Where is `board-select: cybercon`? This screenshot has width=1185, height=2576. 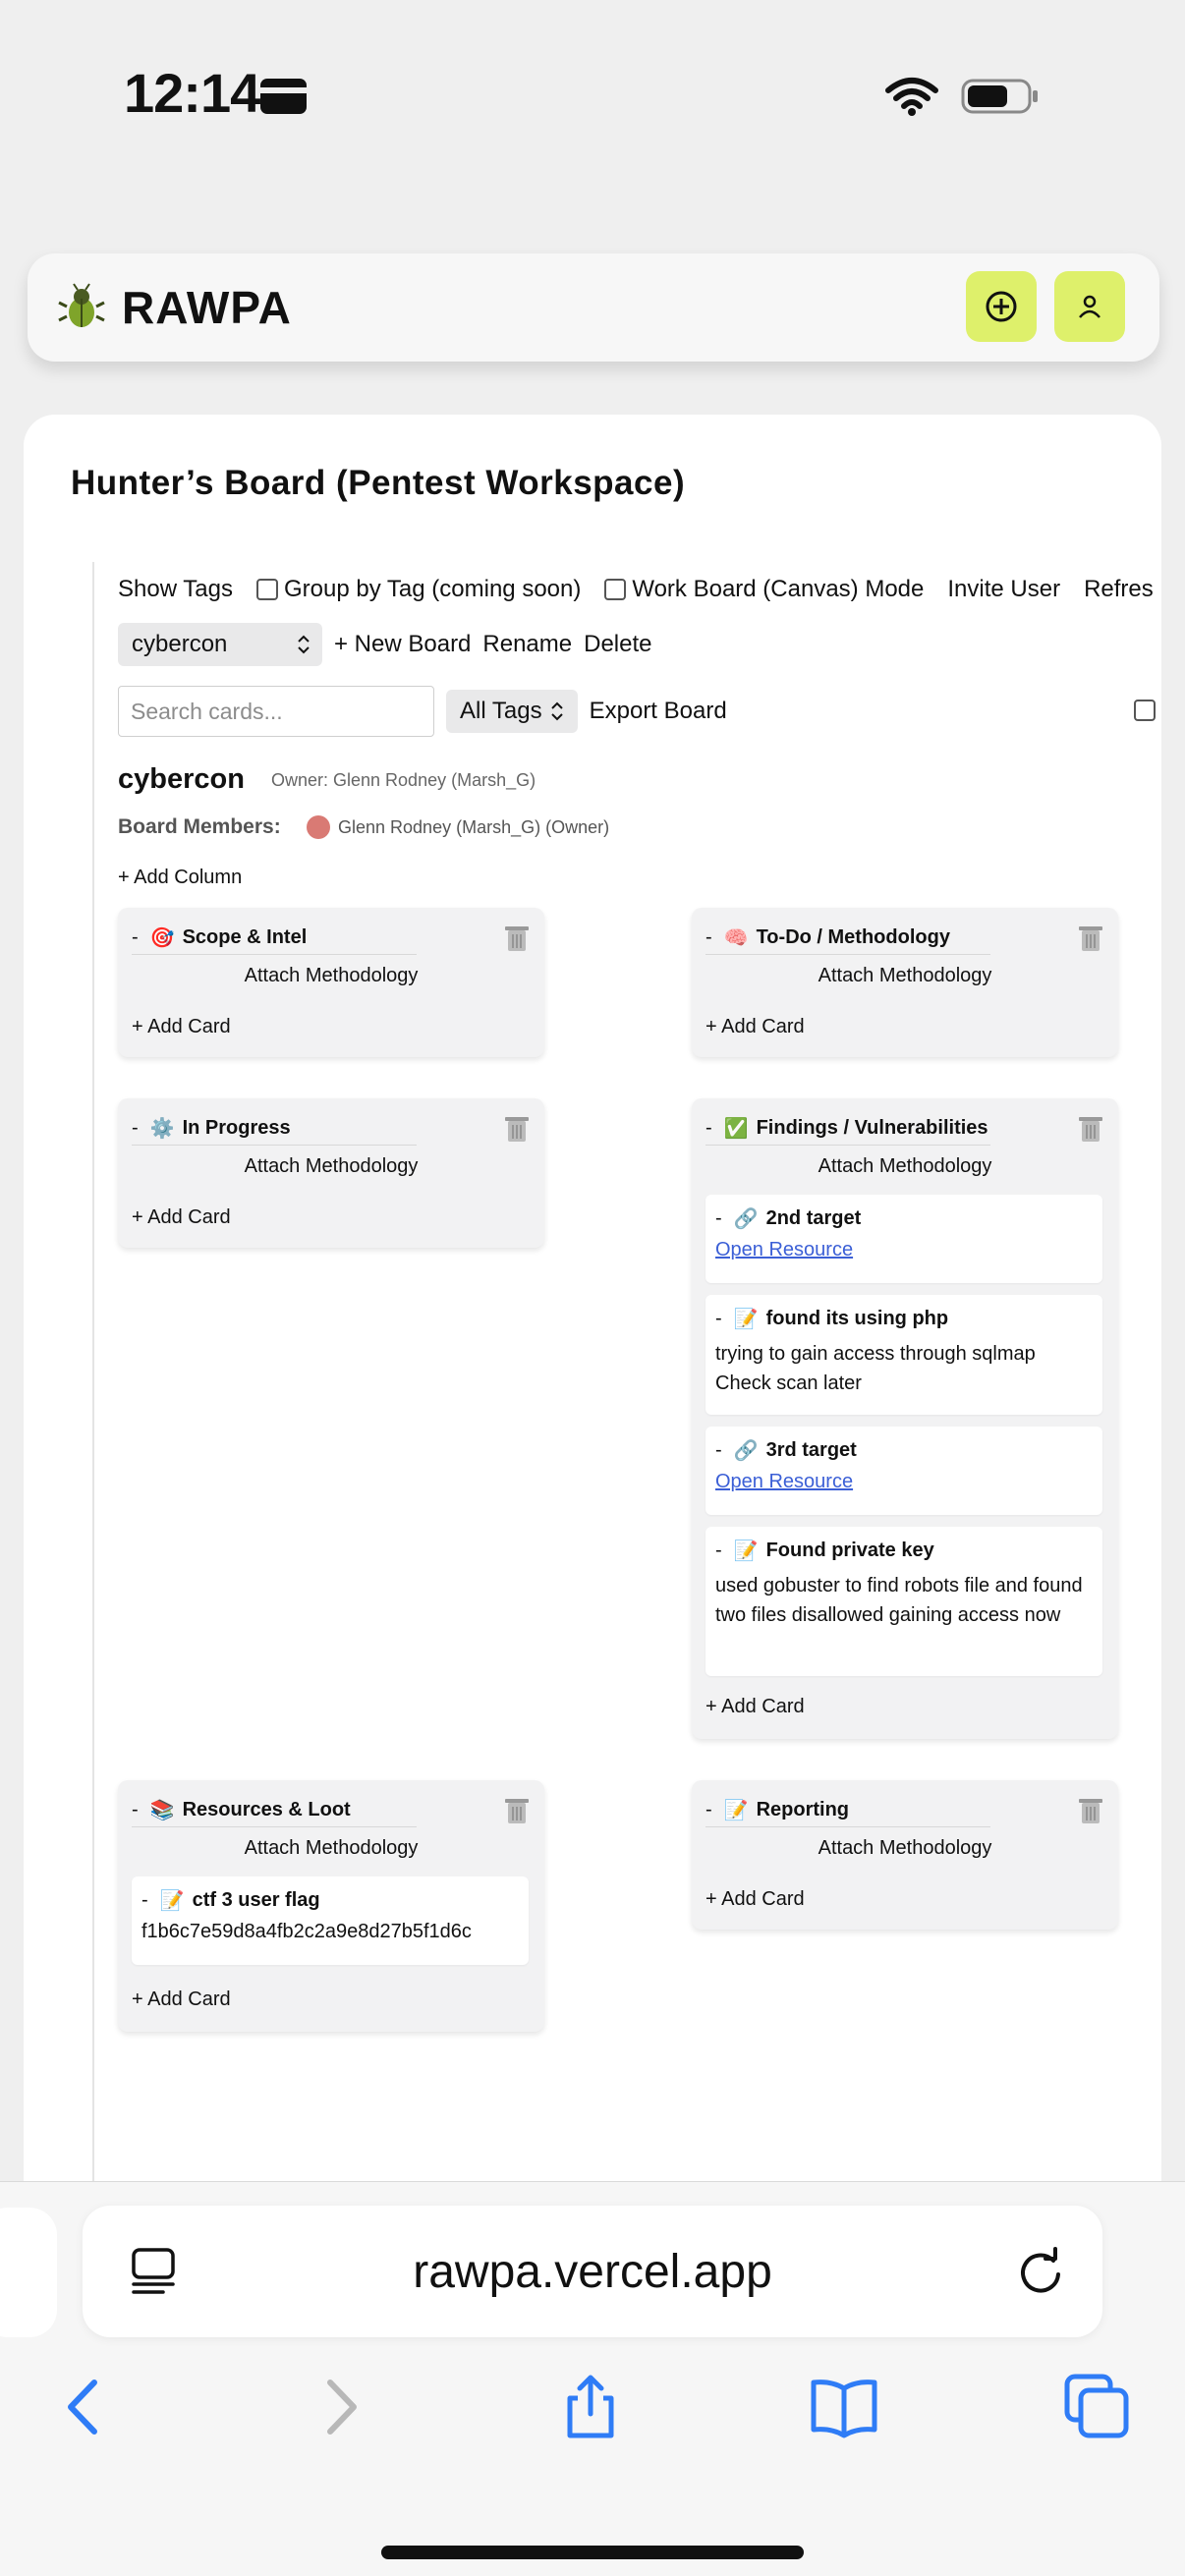 board-select: cybercon is located at coordinates (220, 644).